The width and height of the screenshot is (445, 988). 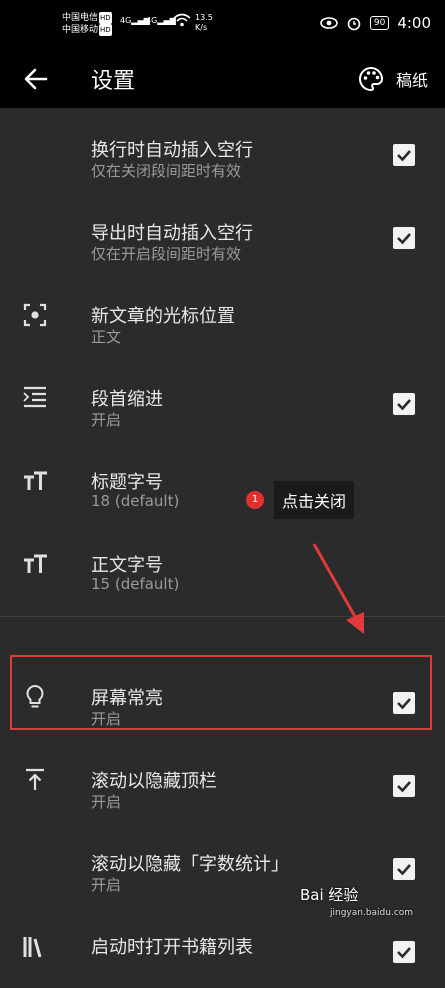 What do you see at coordinates (127, 482) in the screenshot?
I see `setting-title: 标题字号` at bounding box center [127, 482].